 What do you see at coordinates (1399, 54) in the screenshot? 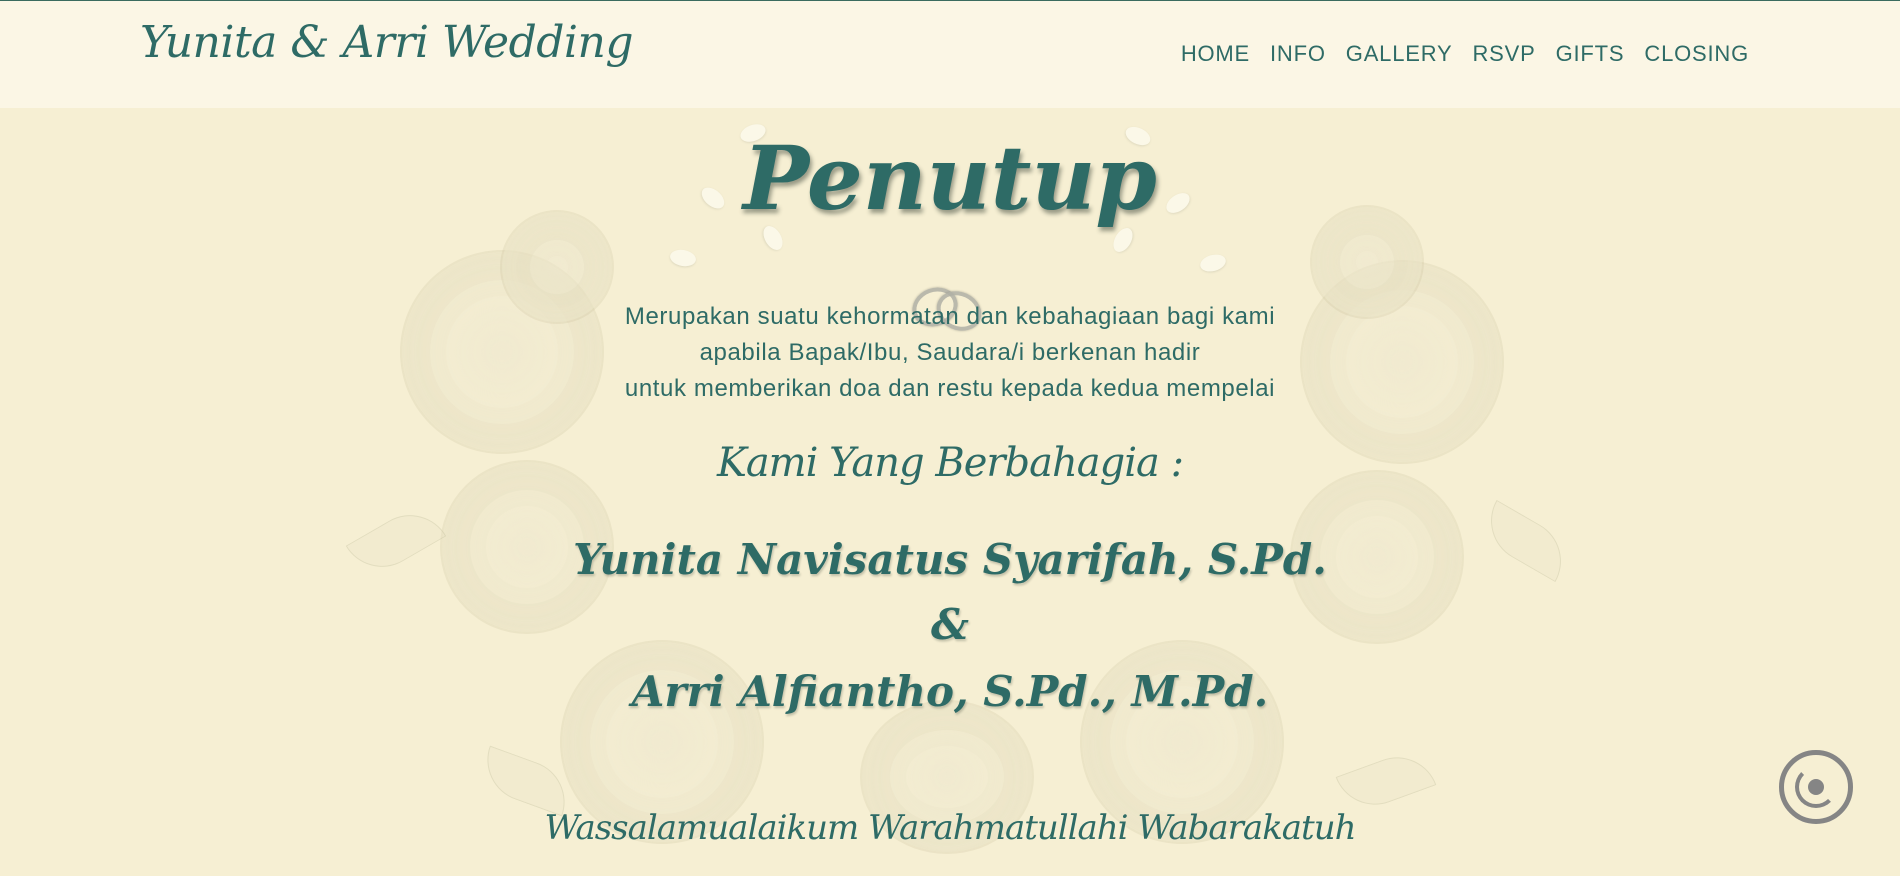
I see `nav-item-gallery: GALLERY` at bounding box center [1399, 54].